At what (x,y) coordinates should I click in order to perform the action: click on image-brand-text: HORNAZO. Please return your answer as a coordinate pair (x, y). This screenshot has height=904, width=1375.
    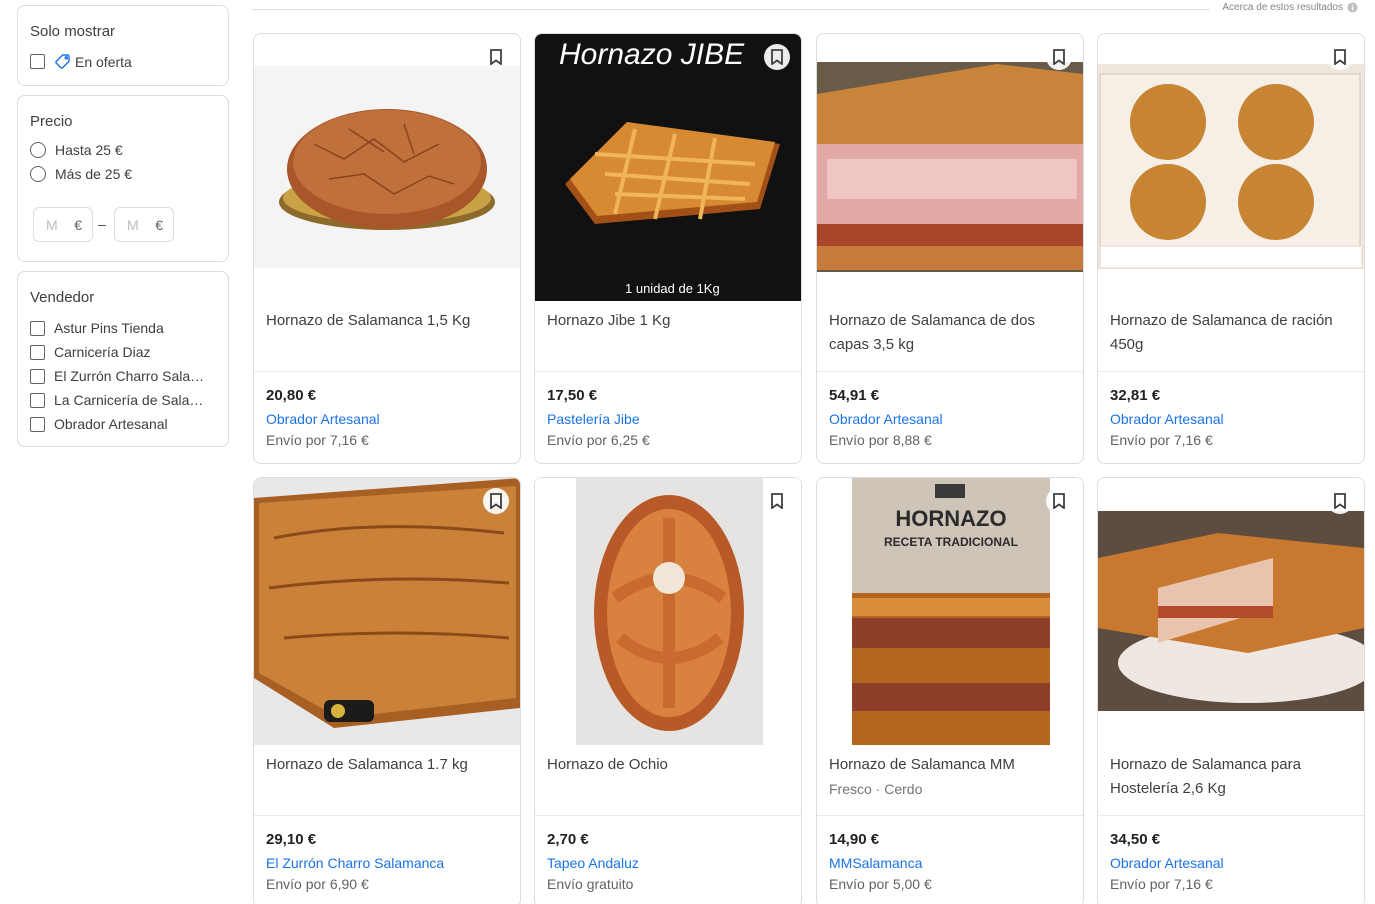
    Looking at the image, I should click on (950, 518).